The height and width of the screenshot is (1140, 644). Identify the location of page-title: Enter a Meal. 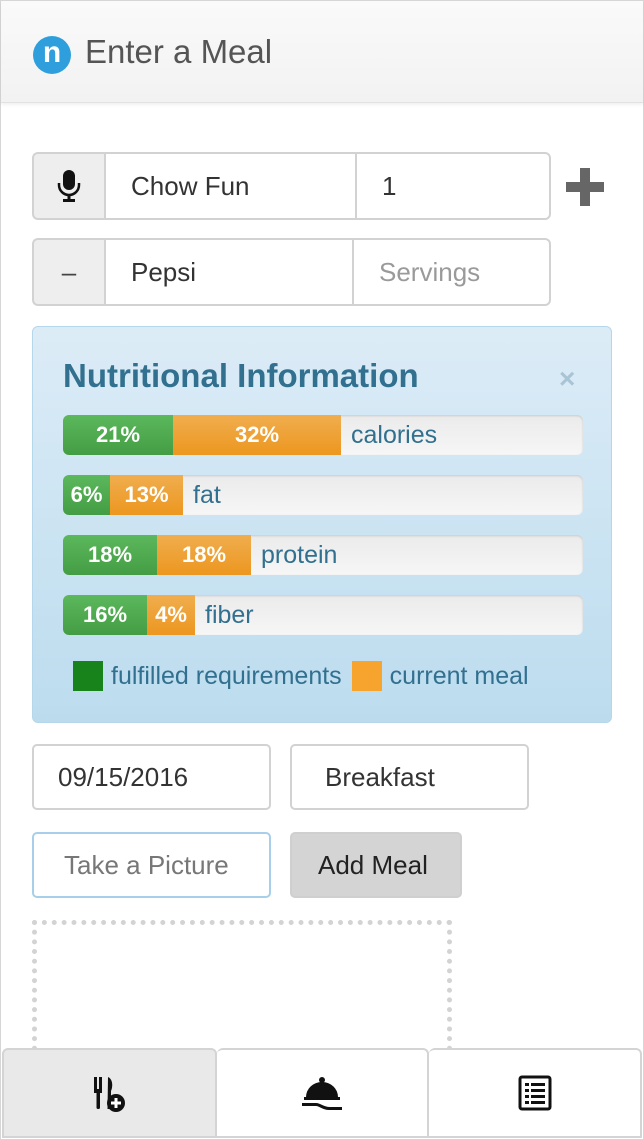
(179, 51).